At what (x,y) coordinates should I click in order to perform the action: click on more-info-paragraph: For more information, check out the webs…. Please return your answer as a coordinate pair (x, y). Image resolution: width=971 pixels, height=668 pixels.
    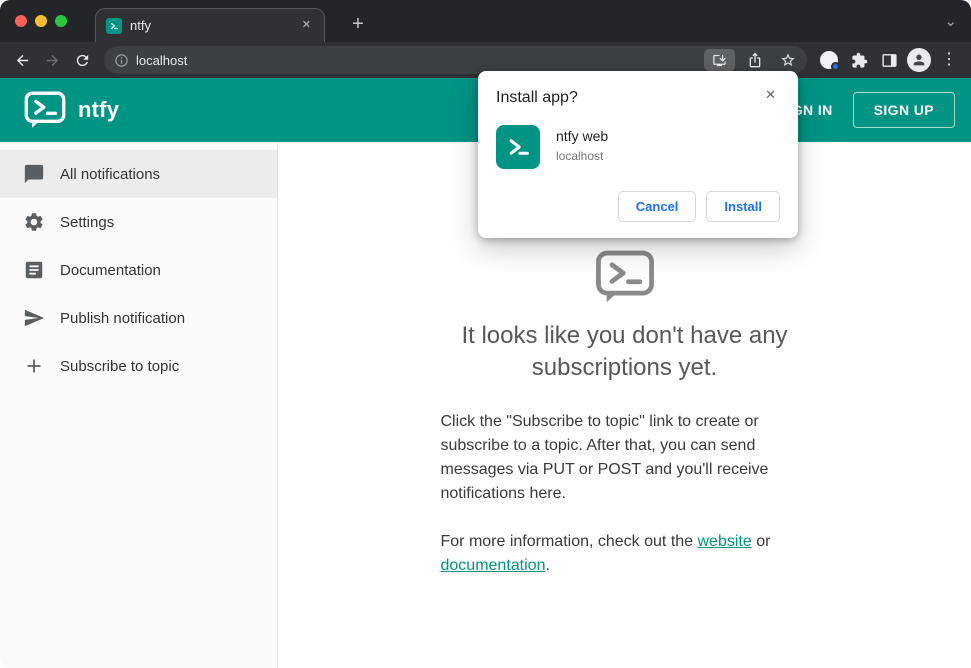
    Looking at the image, I should click on (625, 554).